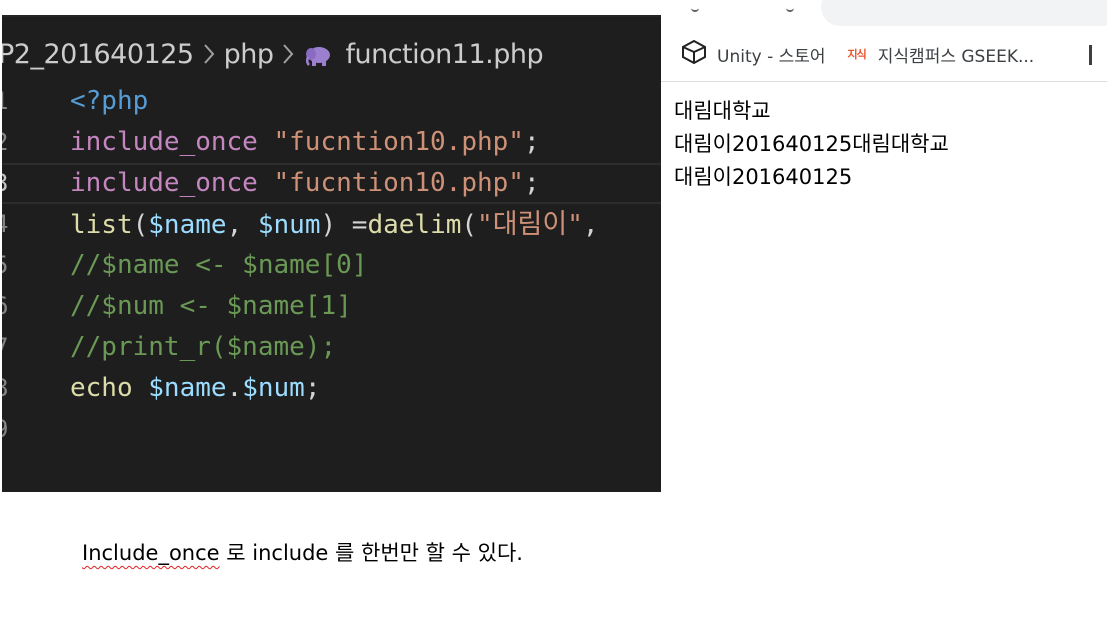 The image size is (1107, 618). I want to click on output-line: 대림이201640125대림대학교, so click(811, 144).